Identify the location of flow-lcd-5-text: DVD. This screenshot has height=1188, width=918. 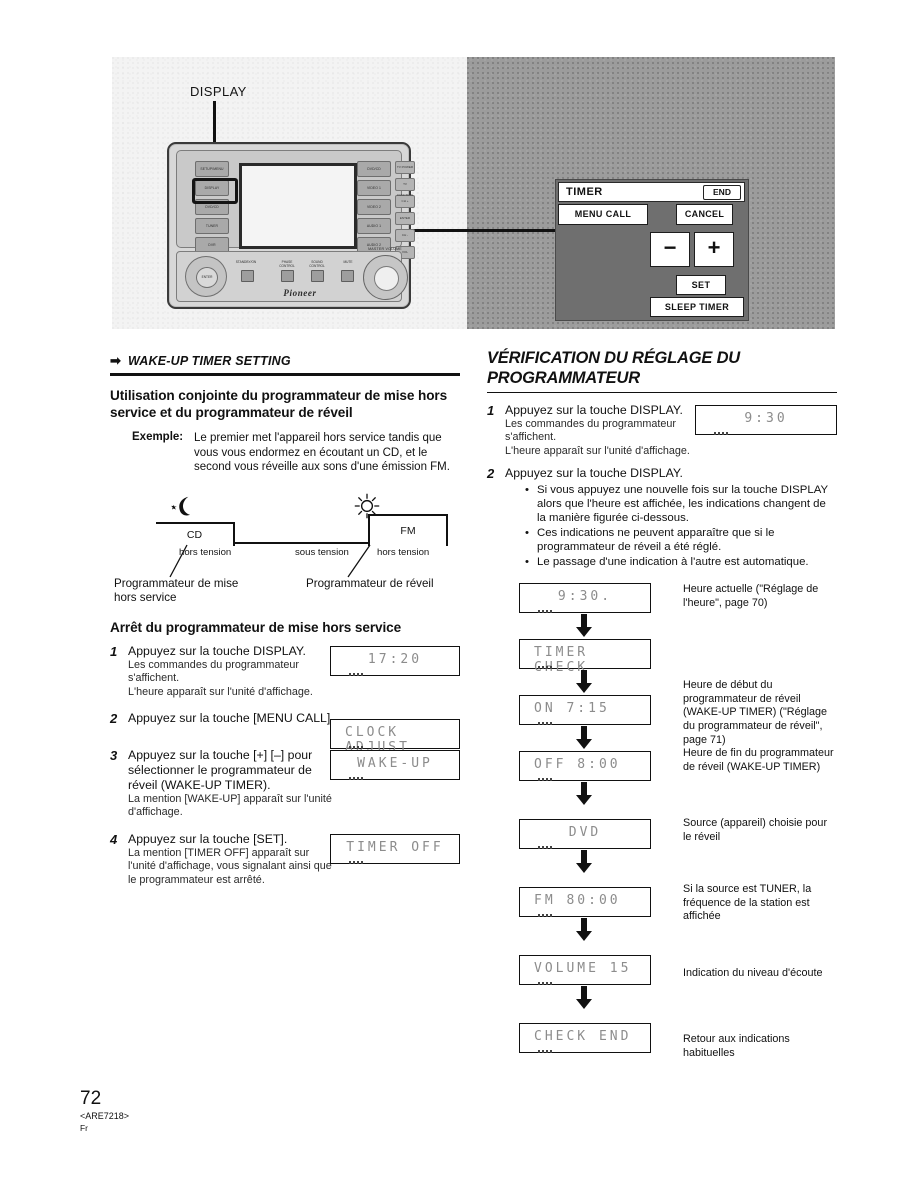
(585, 833).